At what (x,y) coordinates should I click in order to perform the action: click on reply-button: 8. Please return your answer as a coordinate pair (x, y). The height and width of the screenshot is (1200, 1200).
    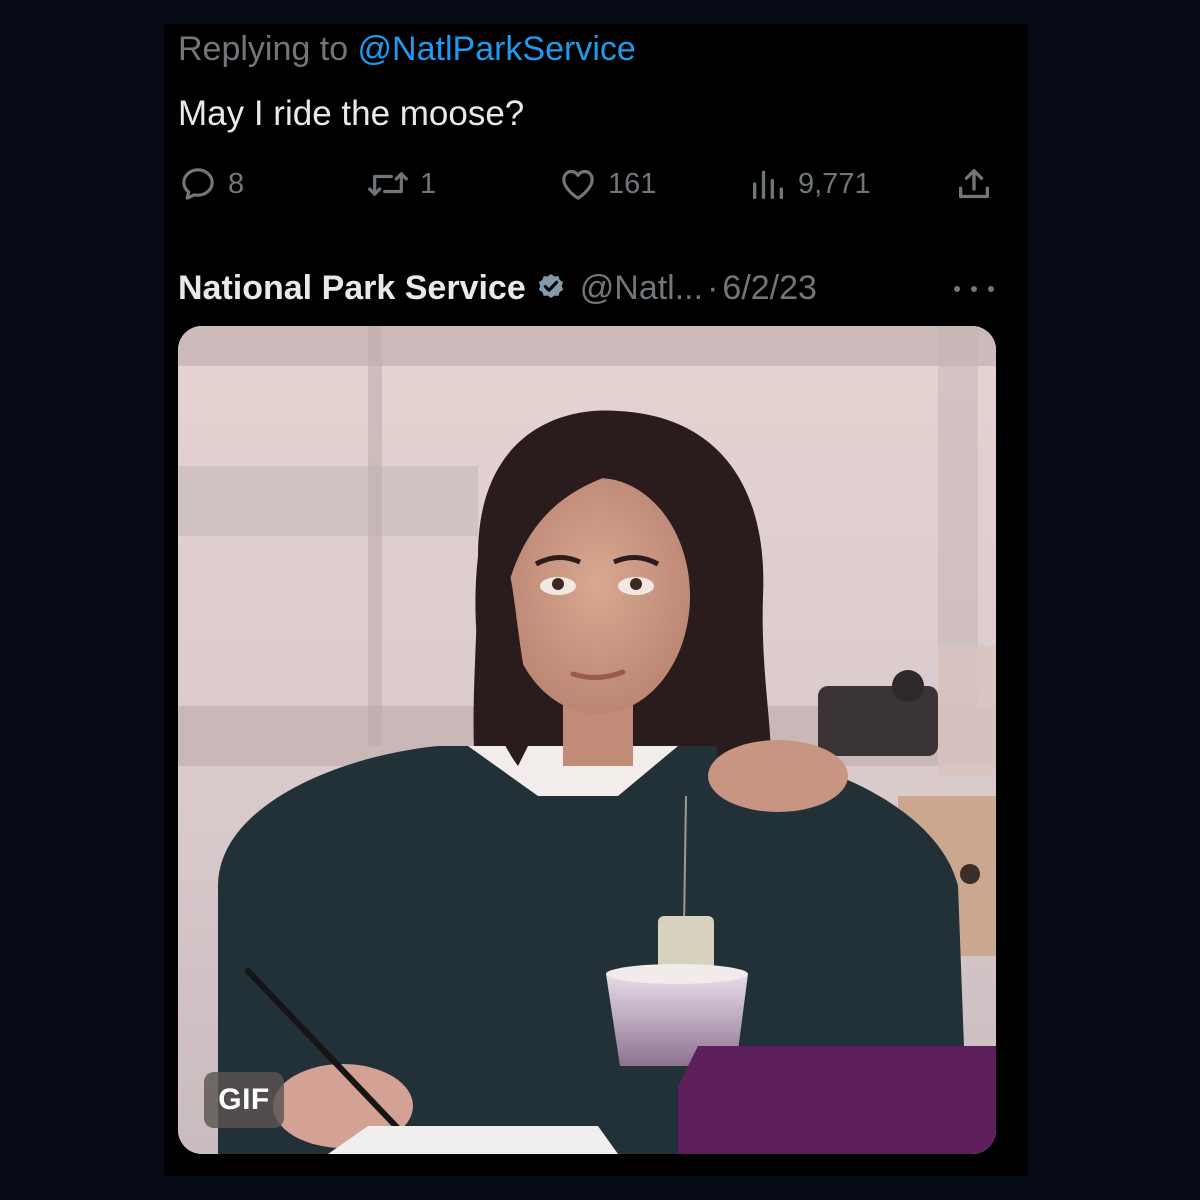
    Looking at the image, I should click on (211, 184).